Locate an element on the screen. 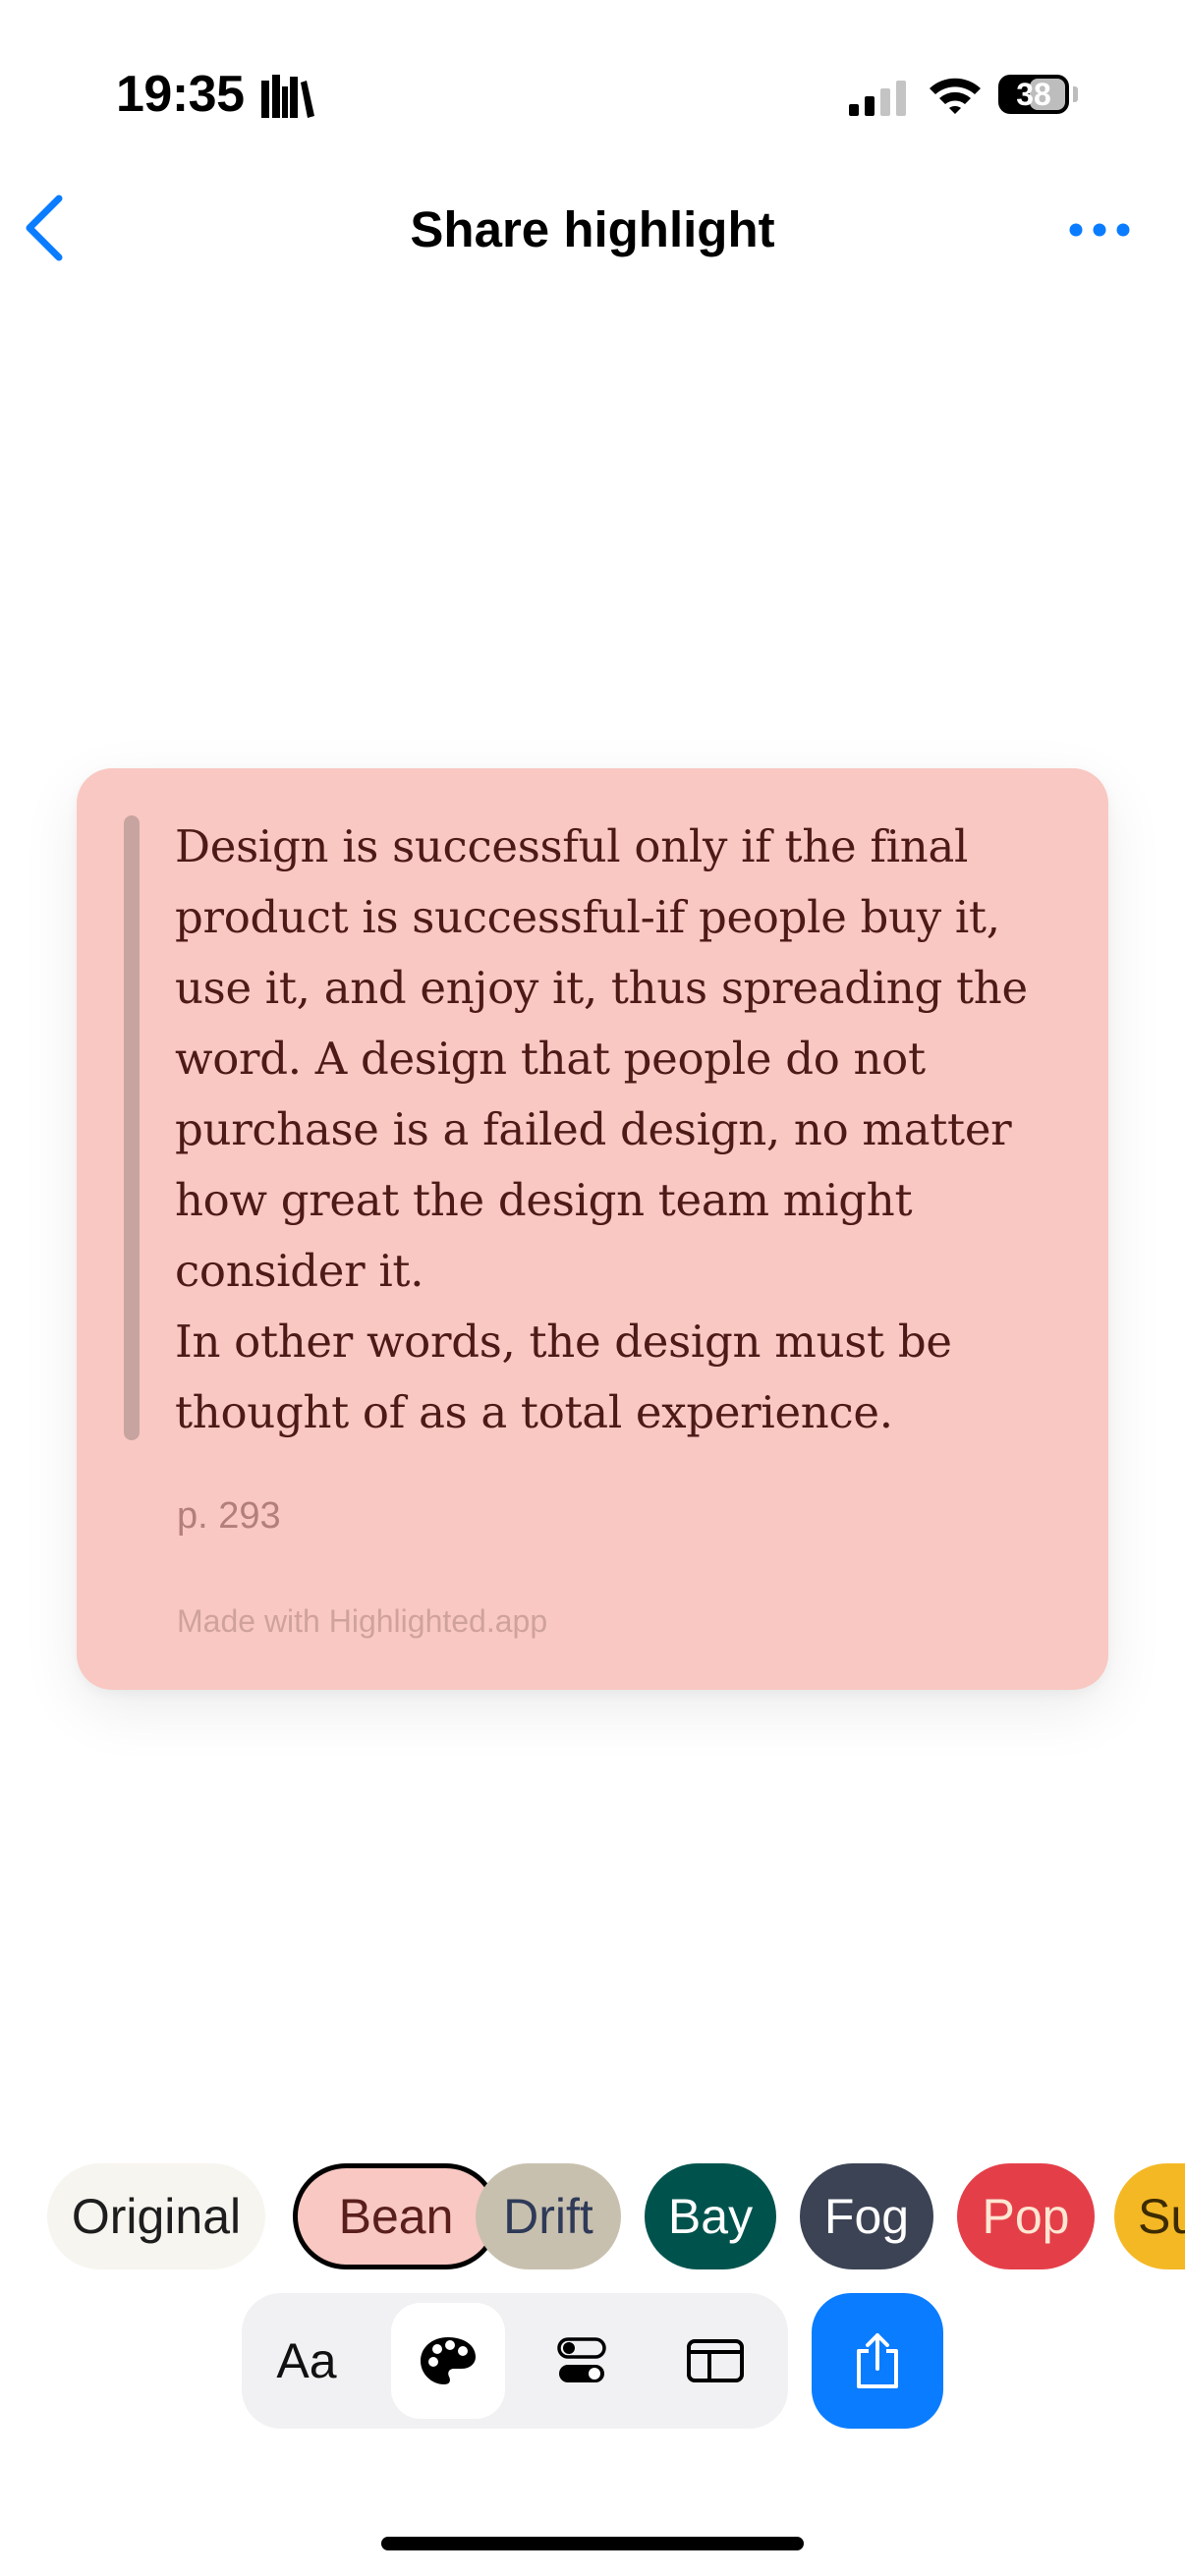 The image size is (1185, 2576). battery-icon: 38 is located at coordinates (1034, 94).